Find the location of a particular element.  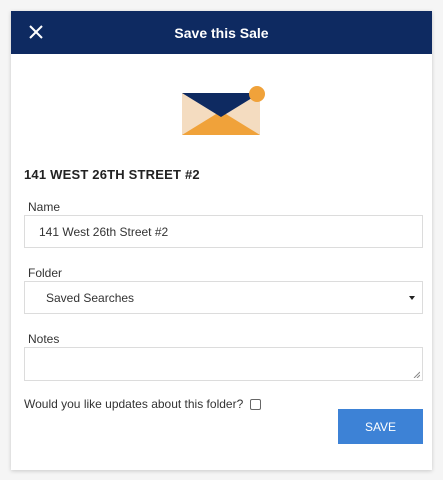

chevron-down-icon is located at coordinates (412, 298).